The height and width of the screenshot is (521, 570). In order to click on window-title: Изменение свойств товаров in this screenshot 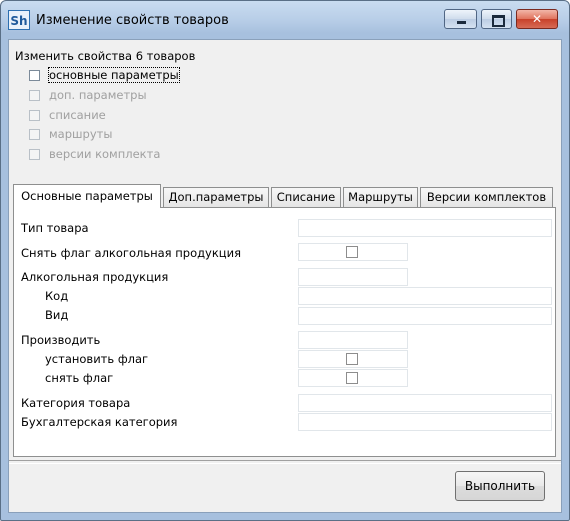, I will do `click(132, 20)`.